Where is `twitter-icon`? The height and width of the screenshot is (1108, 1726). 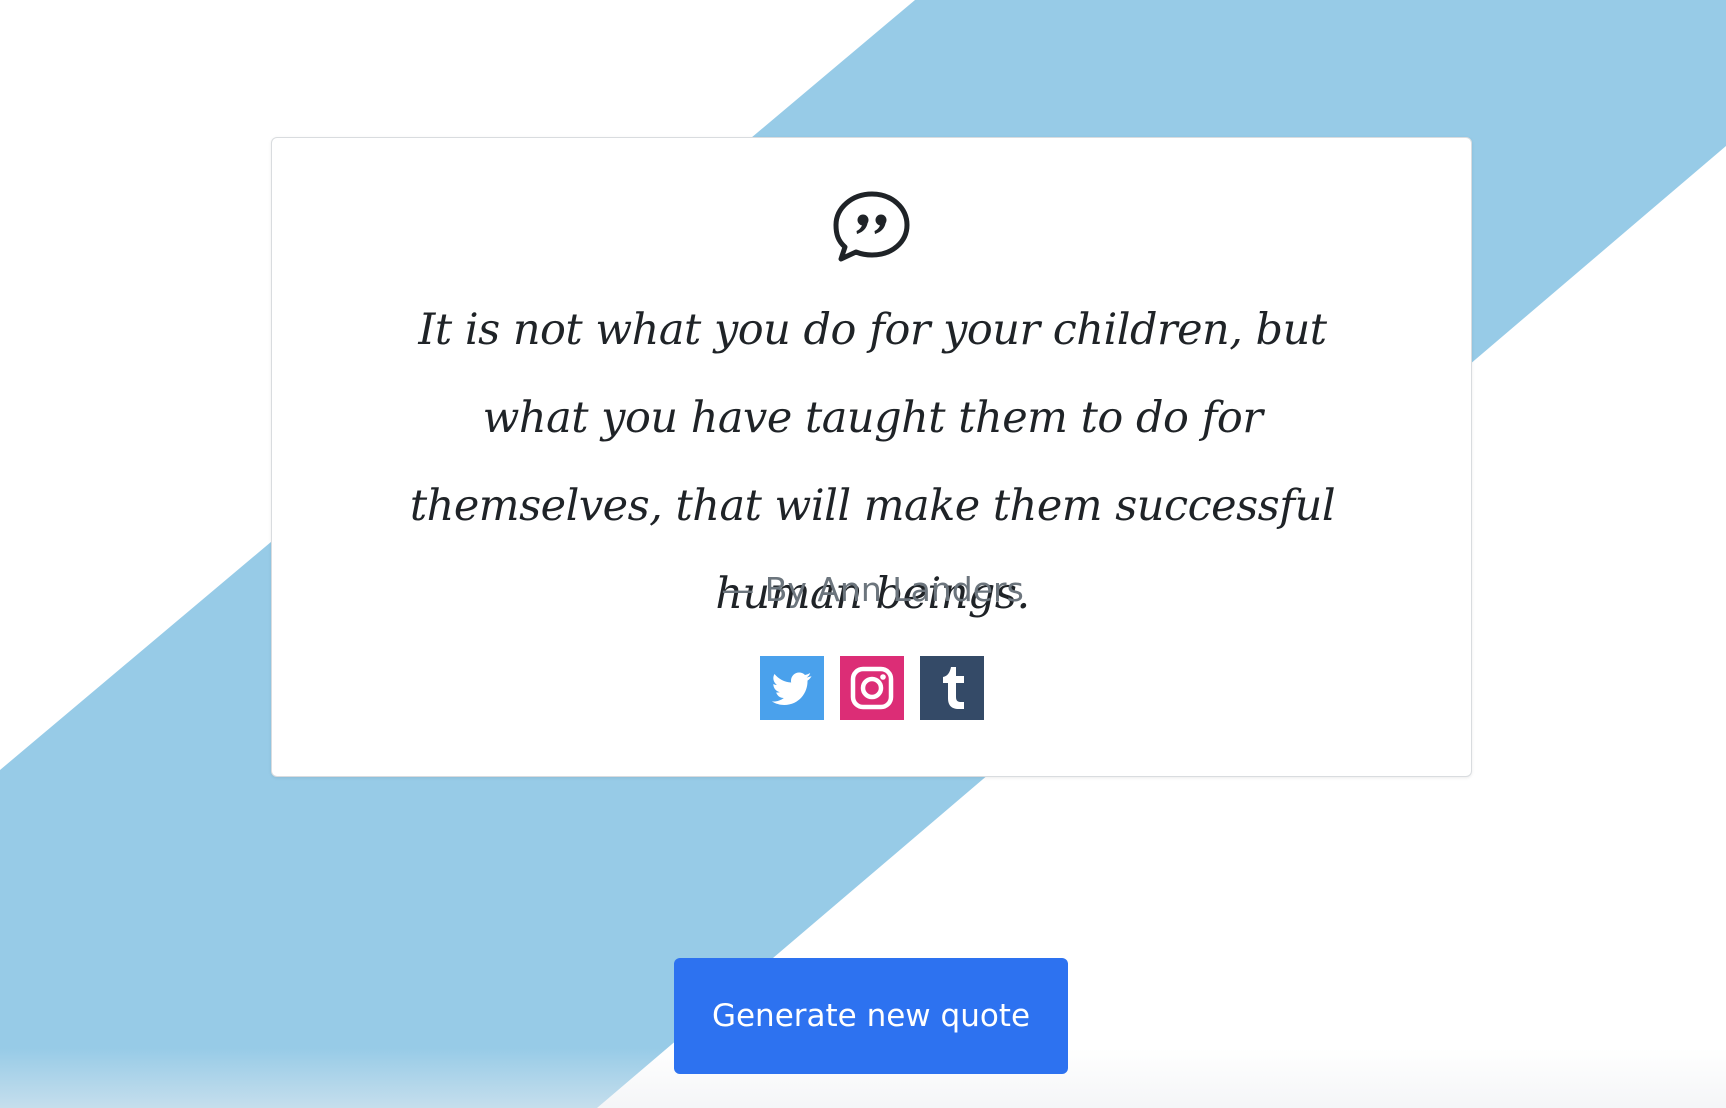 twitter-icon is located at coordinates (792, 688).